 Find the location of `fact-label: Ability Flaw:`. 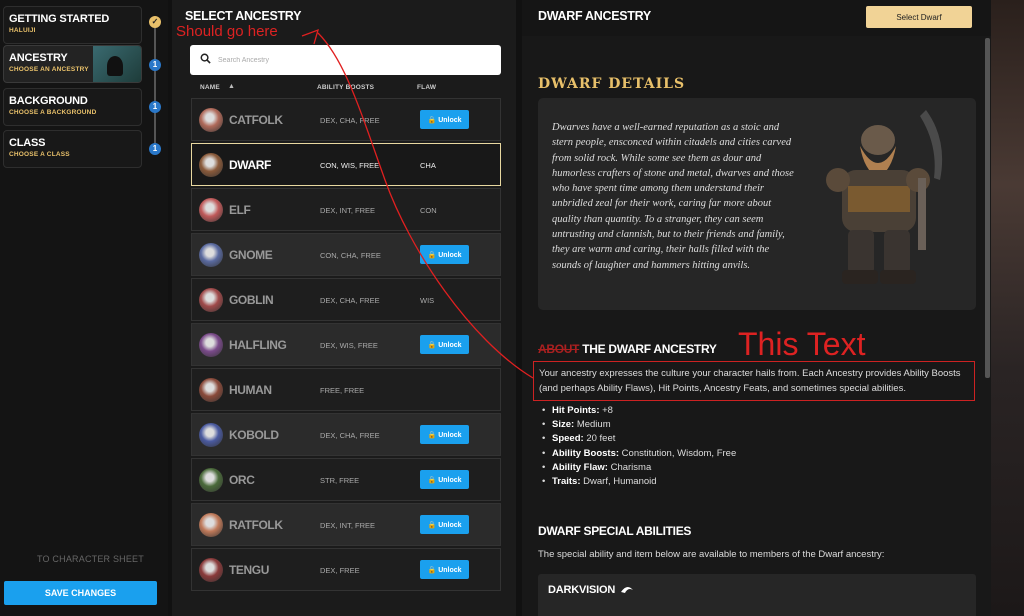

fact-label: Ability Flaw: is located at coordinates (580, 467).